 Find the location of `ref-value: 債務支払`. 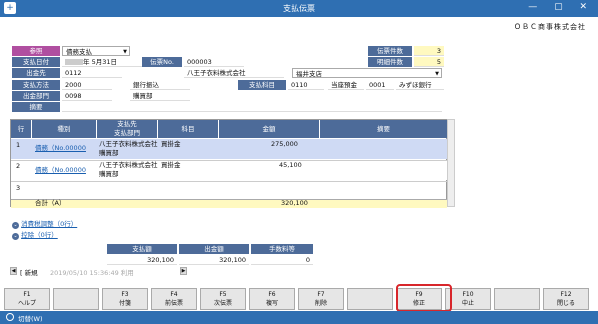

ref-value: 債務支払 is located at coordinates (79, 52).